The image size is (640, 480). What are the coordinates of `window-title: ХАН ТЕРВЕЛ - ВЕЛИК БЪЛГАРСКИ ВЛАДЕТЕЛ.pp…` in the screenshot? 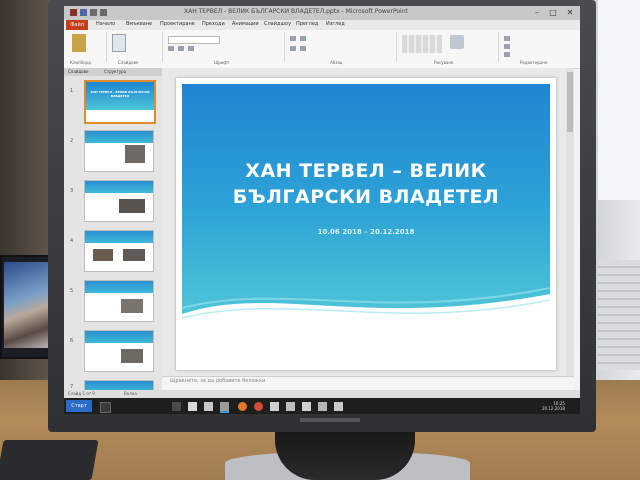 It's located at (296, 11).